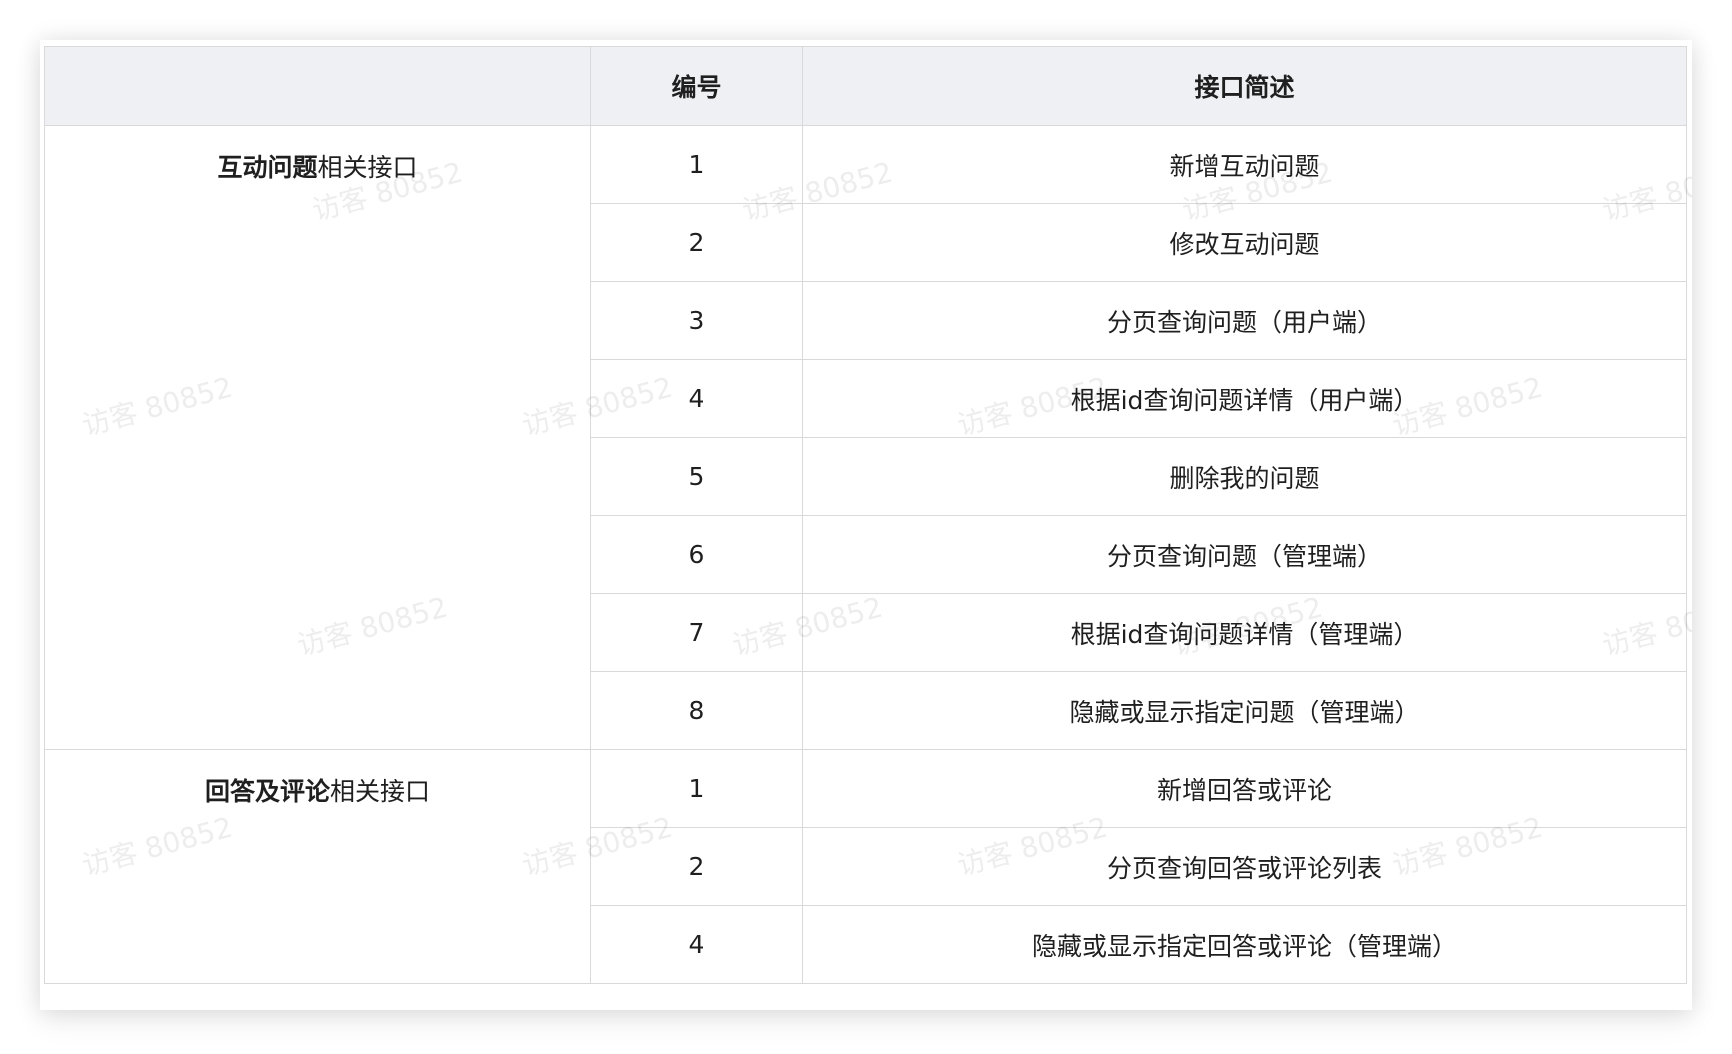 The width and height of the screenshot is (1732, 1054). What do you see at coordinates (696, 86) in the screenshot?
I see `header-number: 编号` at bounding box center [696, 86].